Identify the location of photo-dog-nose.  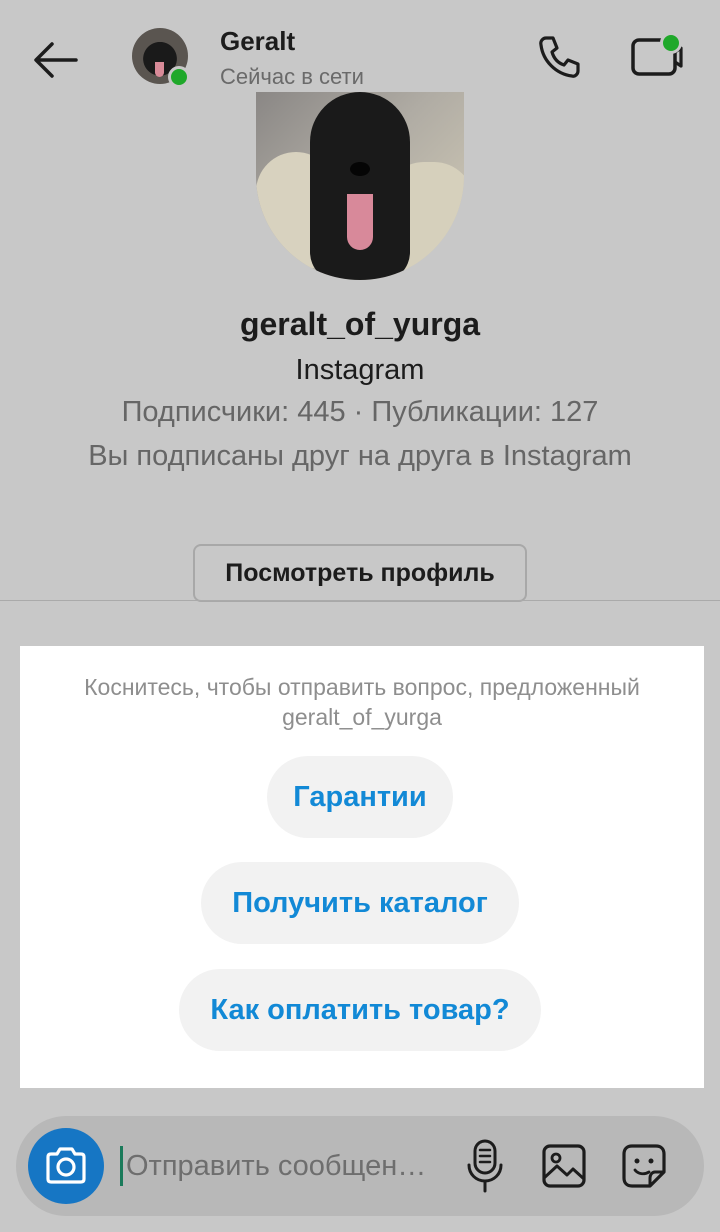
(360, 169).